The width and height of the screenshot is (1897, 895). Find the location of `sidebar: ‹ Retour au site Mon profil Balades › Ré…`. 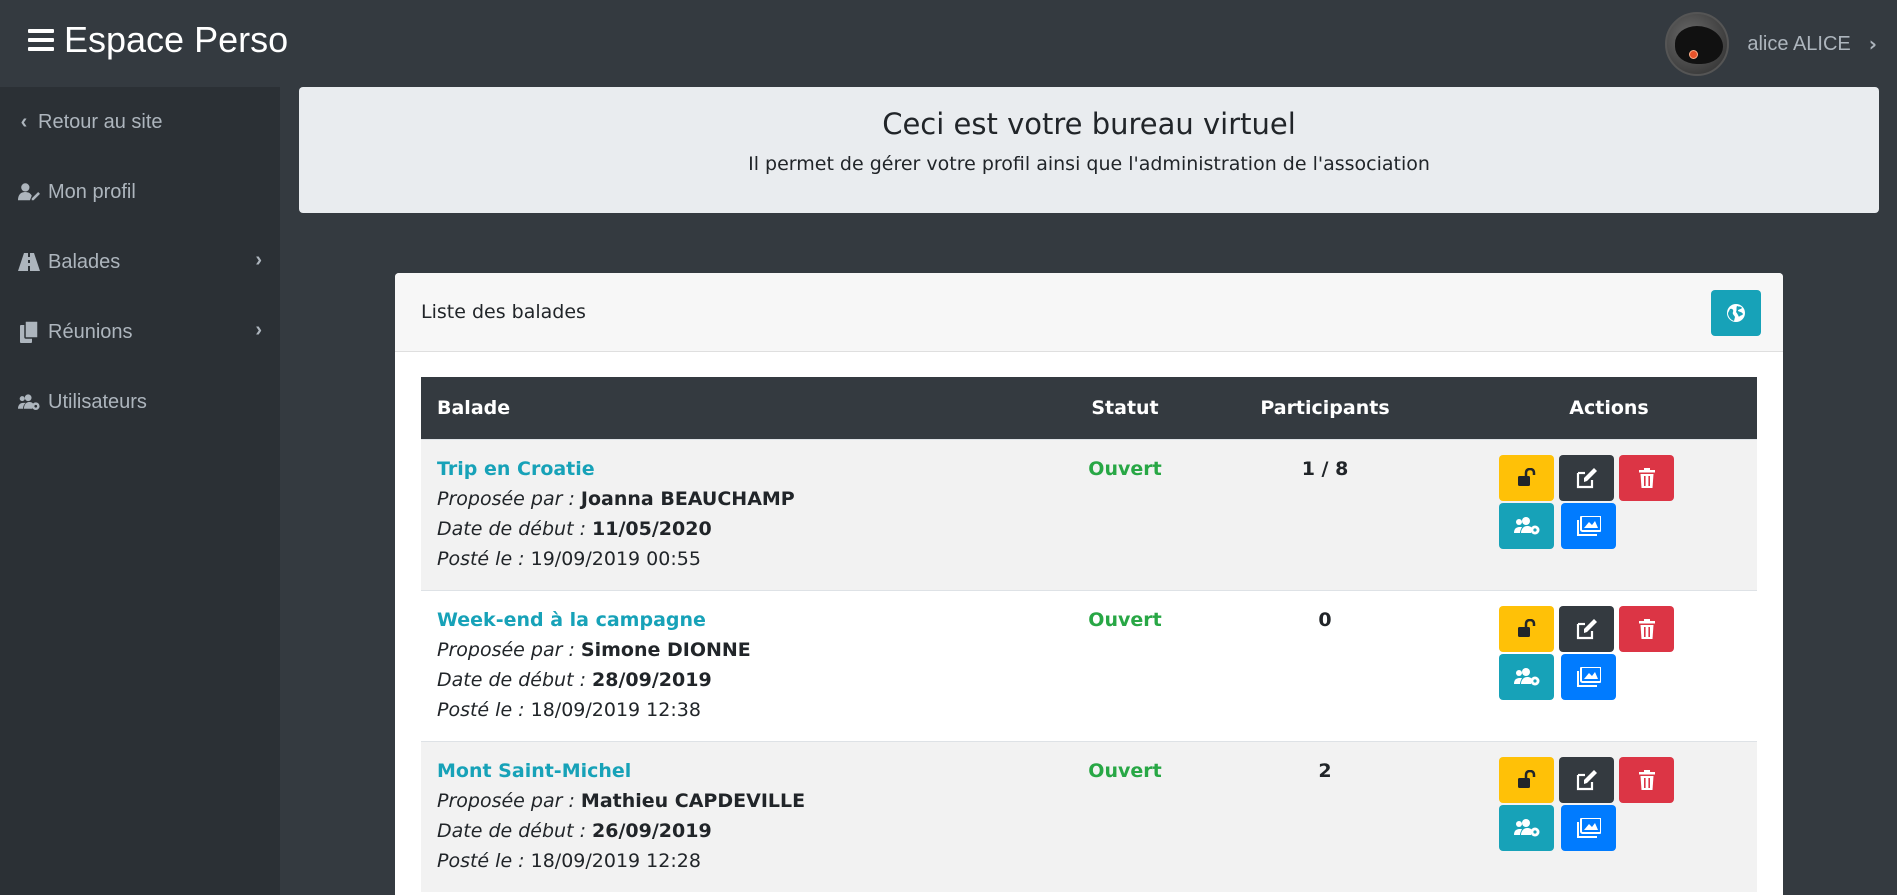

sidebar: ‹ Retour au site Mon profil Balades › Ré… is located at coordinates (140, 491).